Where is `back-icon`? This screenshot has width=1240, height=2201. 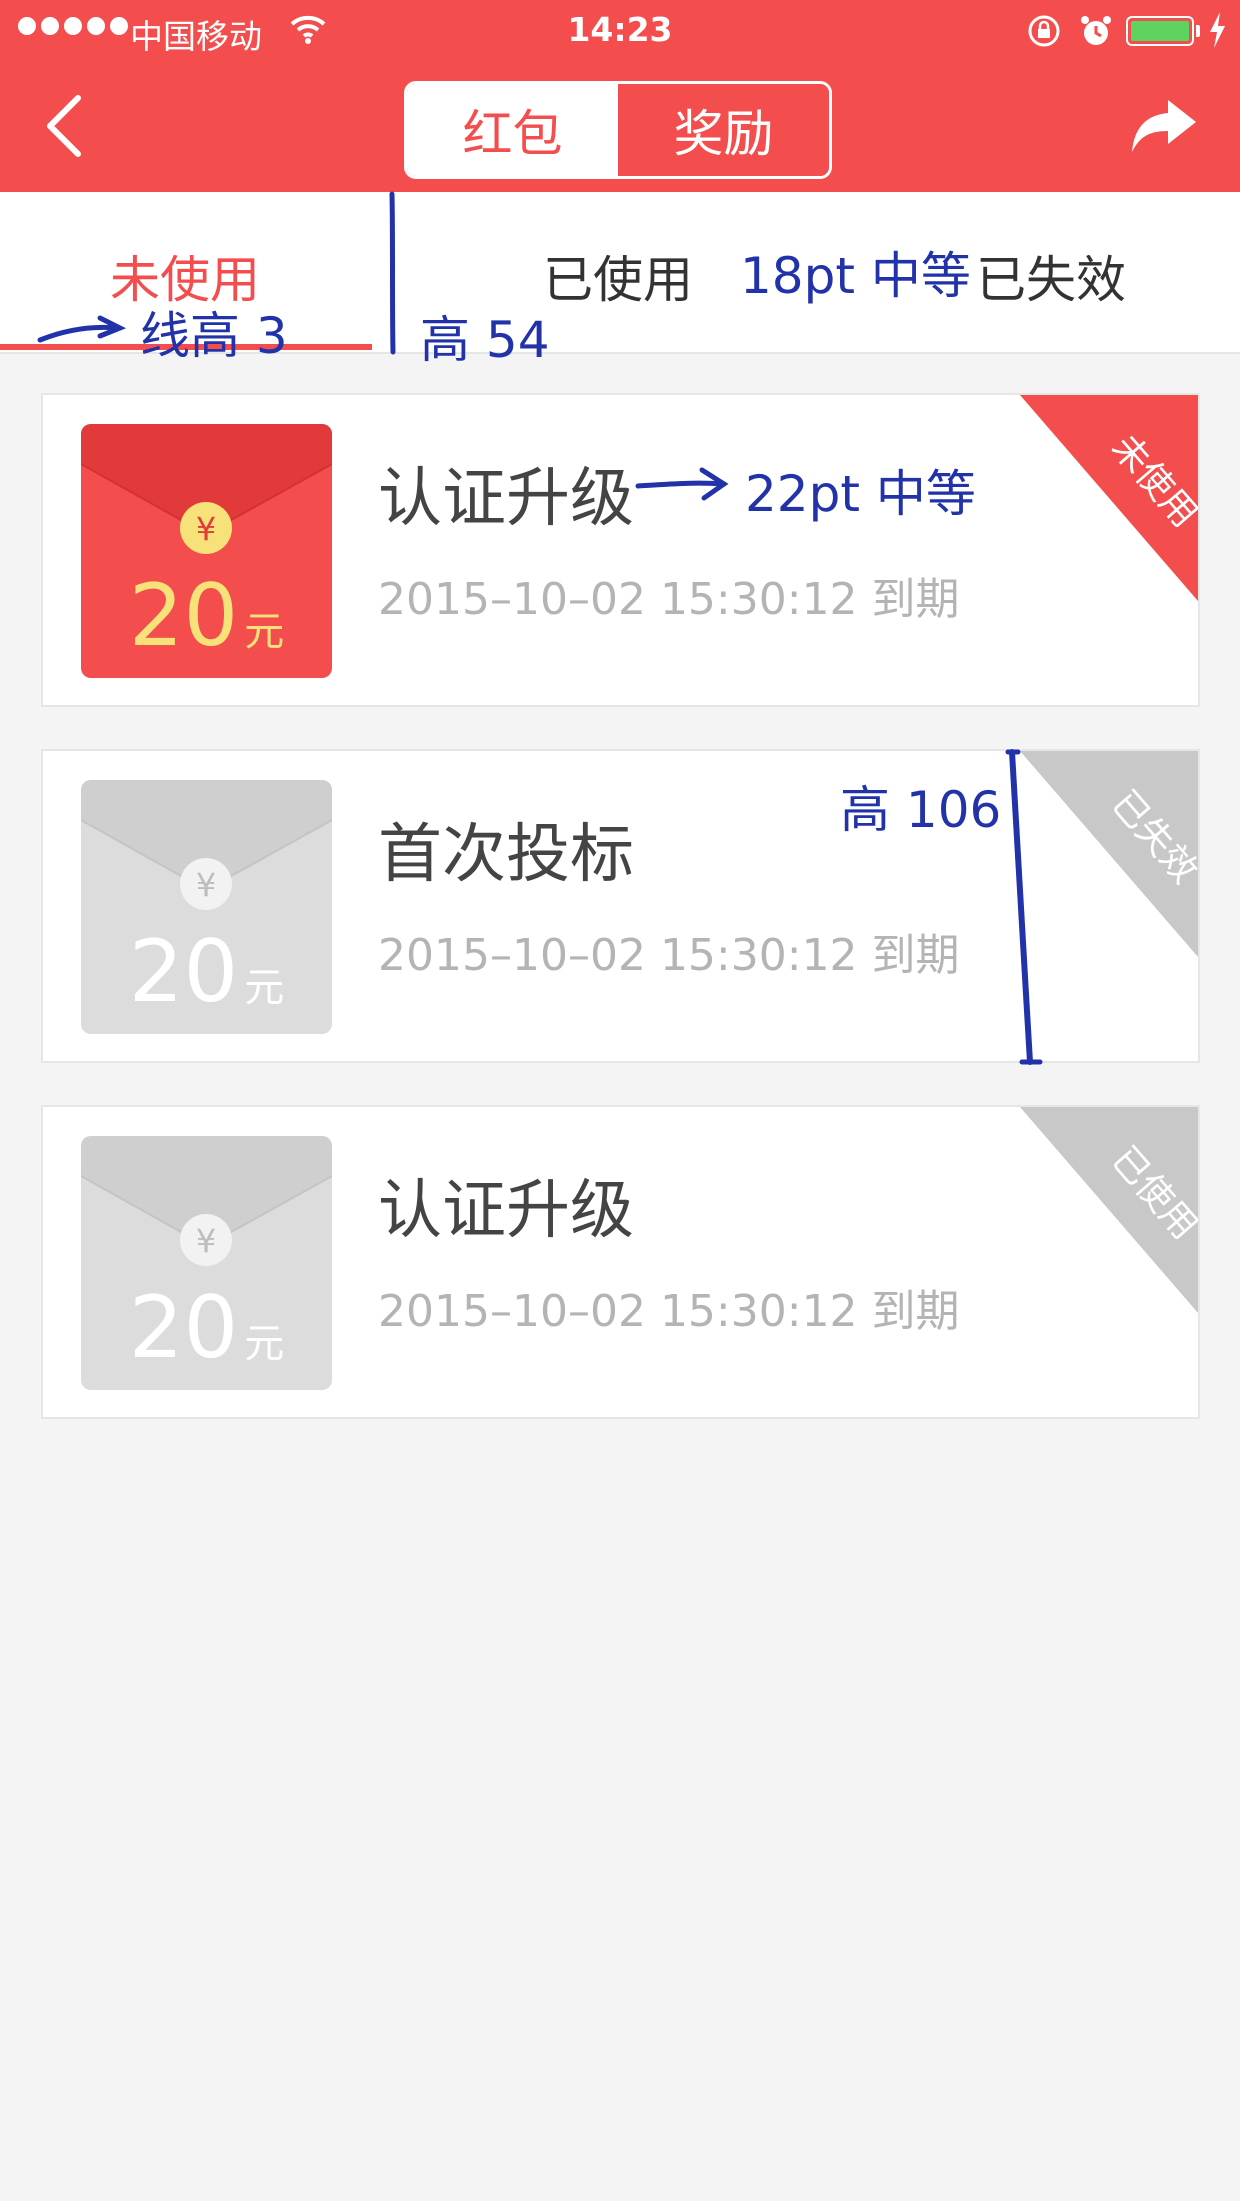 back-icon is located at coordinates (65, 125).